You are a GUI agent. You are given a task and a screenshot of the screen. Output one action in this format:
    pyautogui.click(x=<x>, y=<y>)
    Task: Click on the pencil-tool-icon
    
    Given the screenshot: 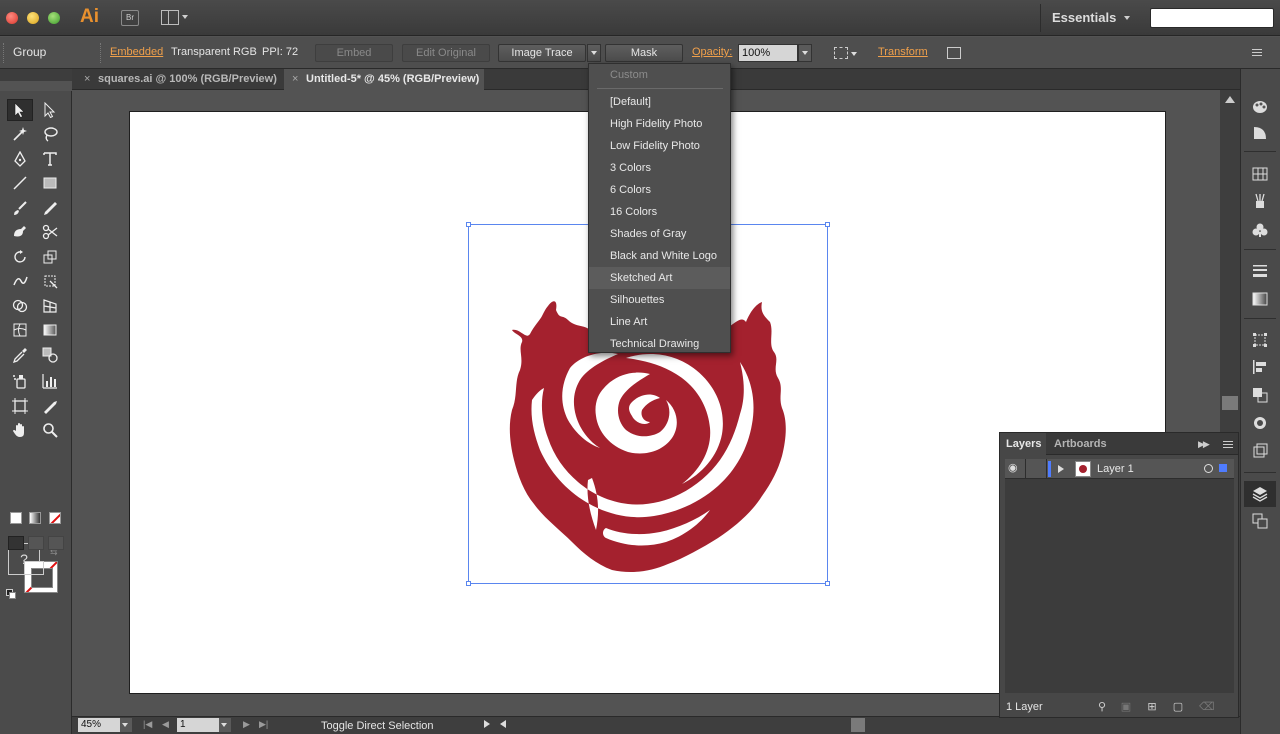 What is the action you would take?
    pyautogui.click(x=50, y=208)
    